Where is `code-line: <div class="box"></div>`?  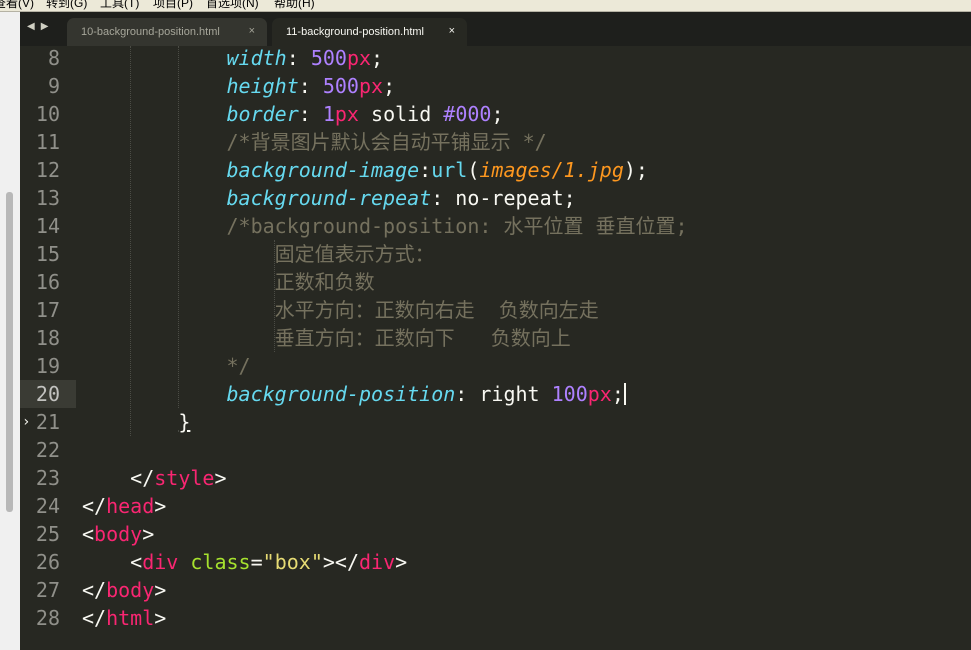
code-line: <div class="box"></div> is located at coordinates (244, 562).